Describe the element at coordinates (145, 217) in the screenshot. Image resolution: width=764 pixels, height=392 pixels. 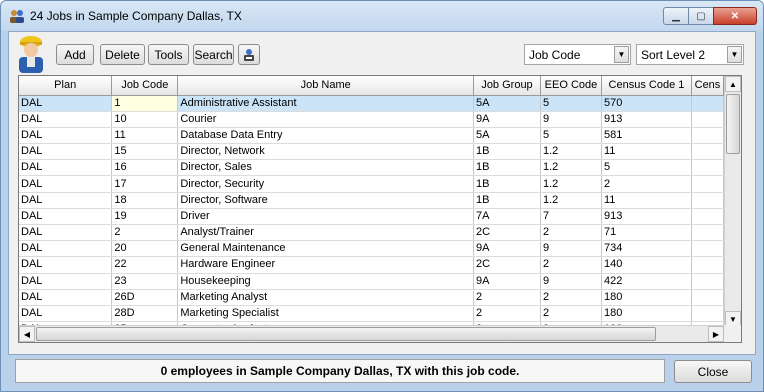
I see `table-cell: 19` at that location.